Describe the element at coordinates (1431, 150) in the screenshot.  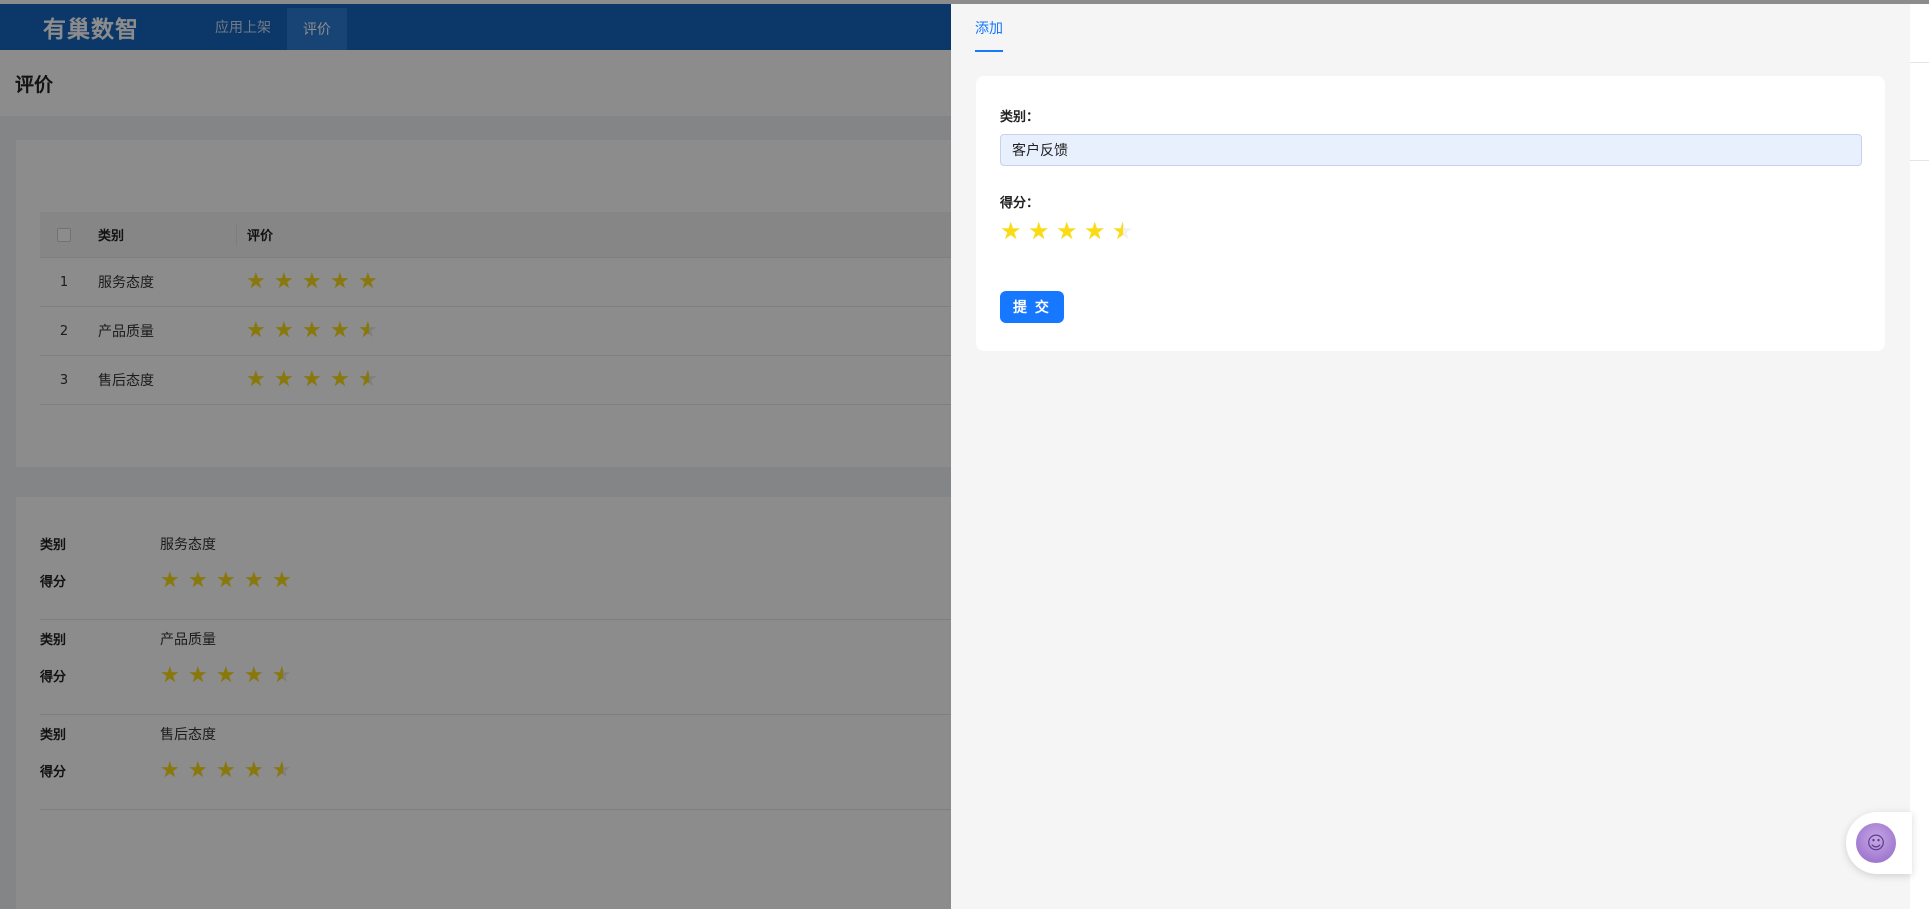
I see `category-input: 客户反馈` at that location.